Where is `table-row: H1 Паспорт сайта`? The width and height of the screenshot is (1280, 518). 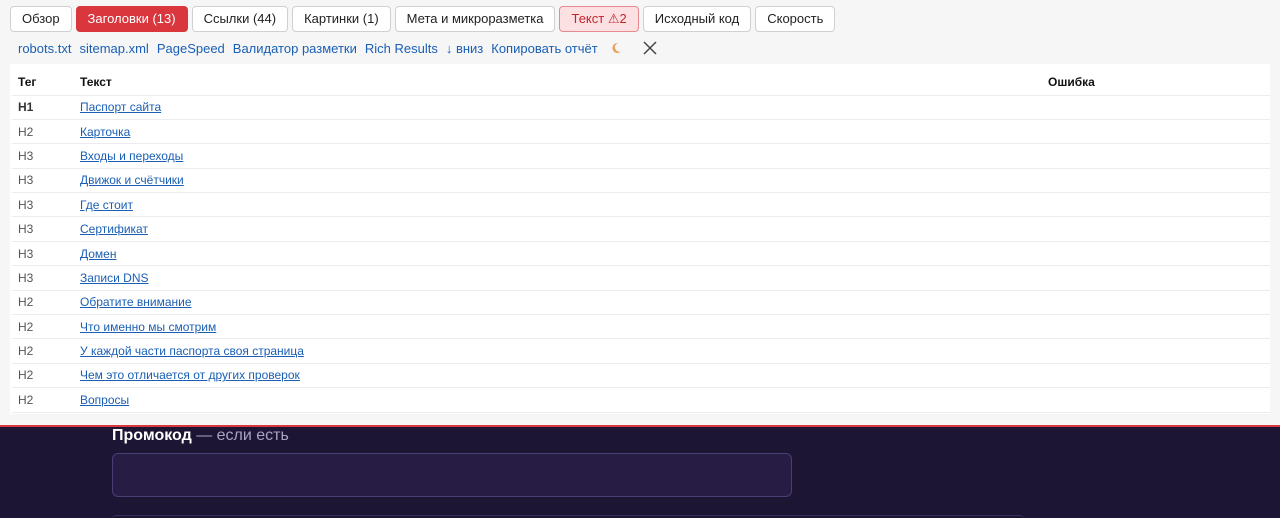
table-row: H1 Паспорт сайта is located at coordinates (641, 107).